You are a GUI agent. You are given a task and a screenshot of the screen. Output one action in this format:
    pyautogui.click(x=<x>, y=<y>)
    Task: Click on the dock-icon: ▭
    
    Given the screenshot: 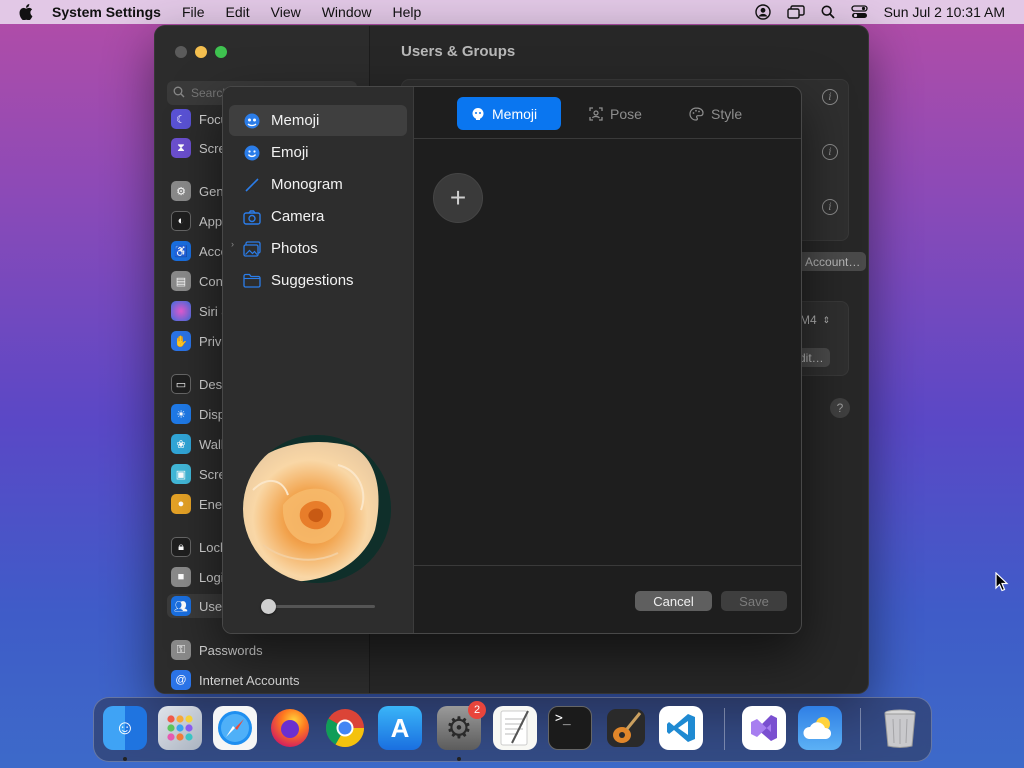 What is the action you would take?
    pyautogui.click(x=181, y=384)
    